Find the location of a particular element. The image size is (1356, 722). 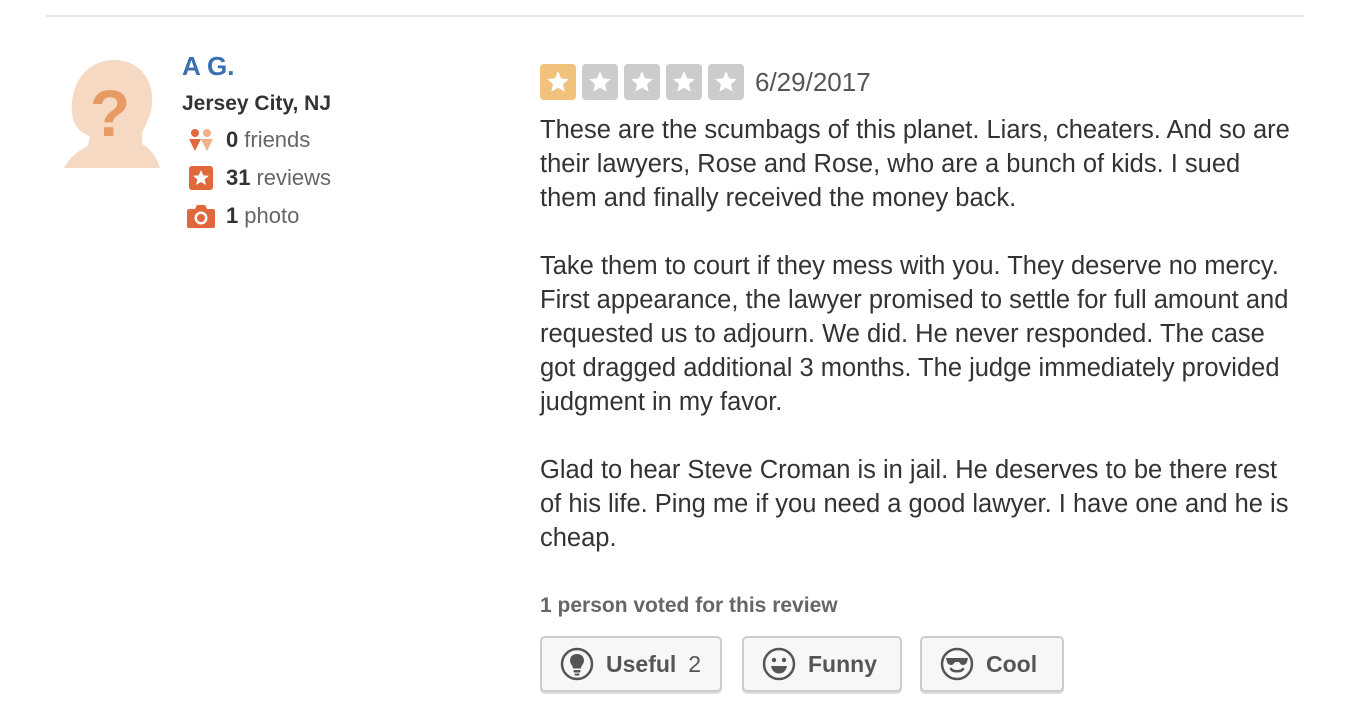

default-avatar-icon: ? is located at coordinates (112, 110).